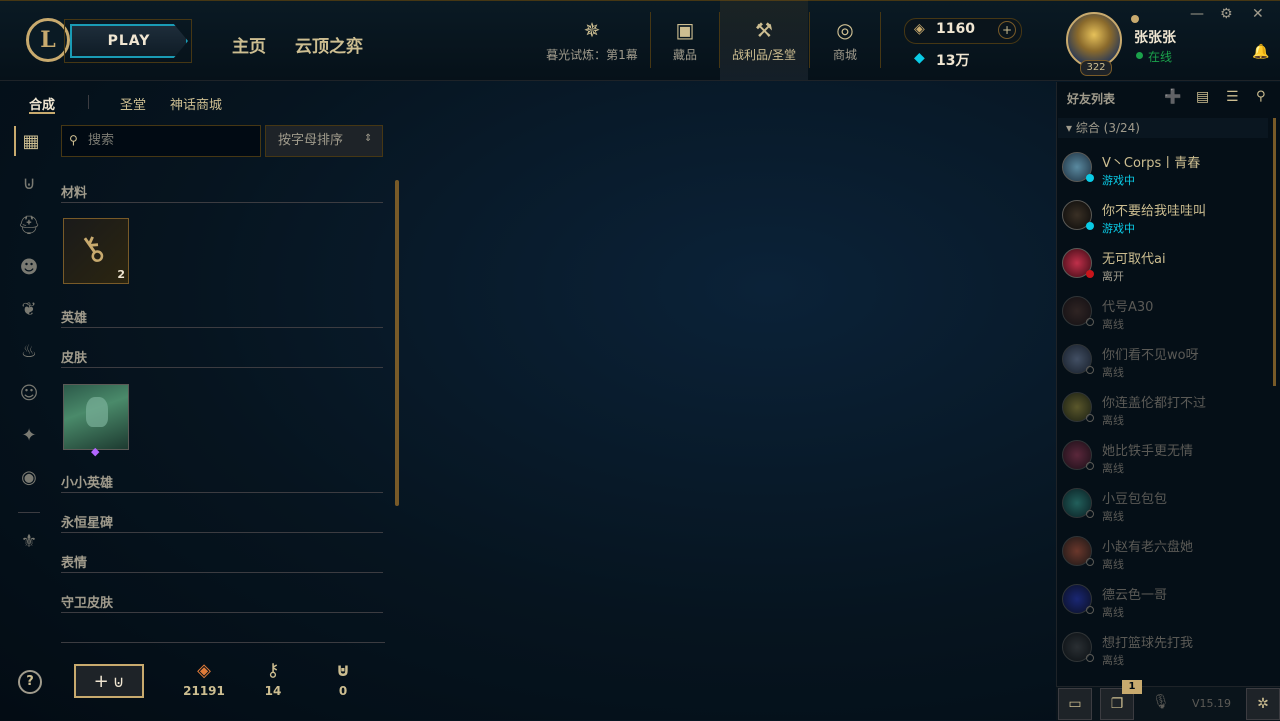  What do you see at coordinates (1113, 276) in the screenshot?
I see `friend-status: 离开` at bounding box center [1113, 276].